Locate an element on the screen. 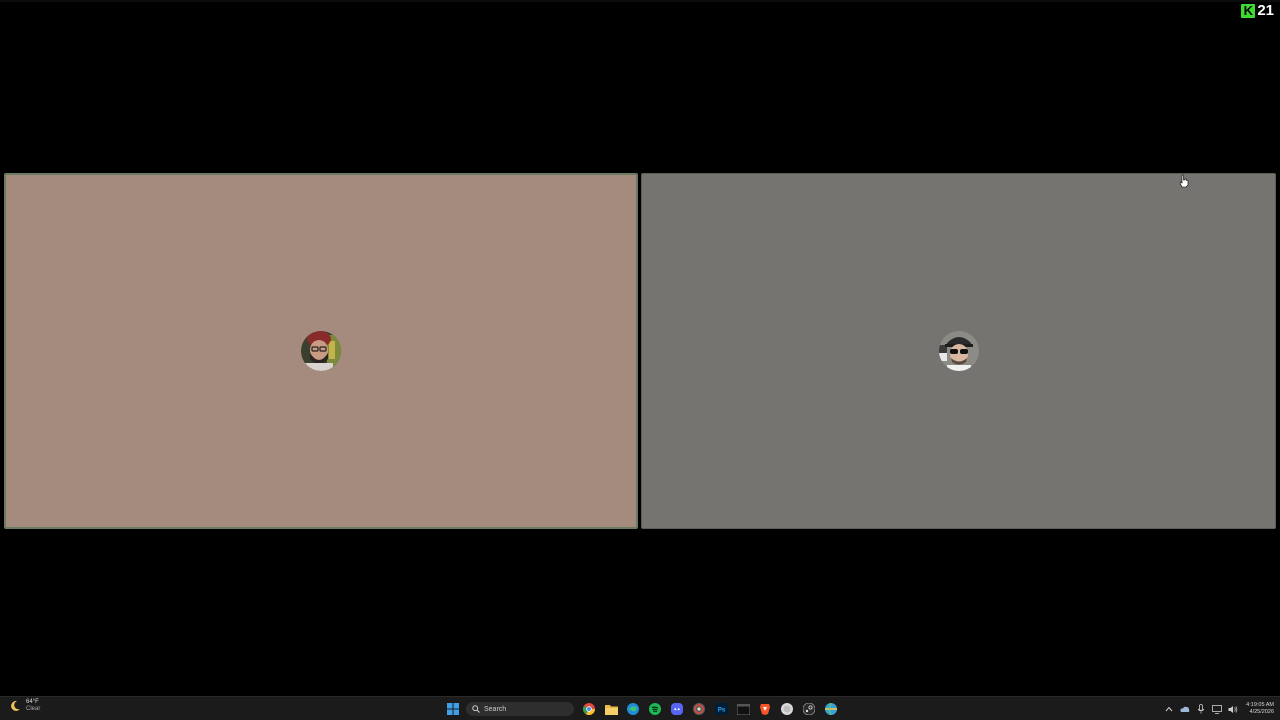 This screenshot has height=720, width=1280. window-top-edge is located at coordinates (640, 1).